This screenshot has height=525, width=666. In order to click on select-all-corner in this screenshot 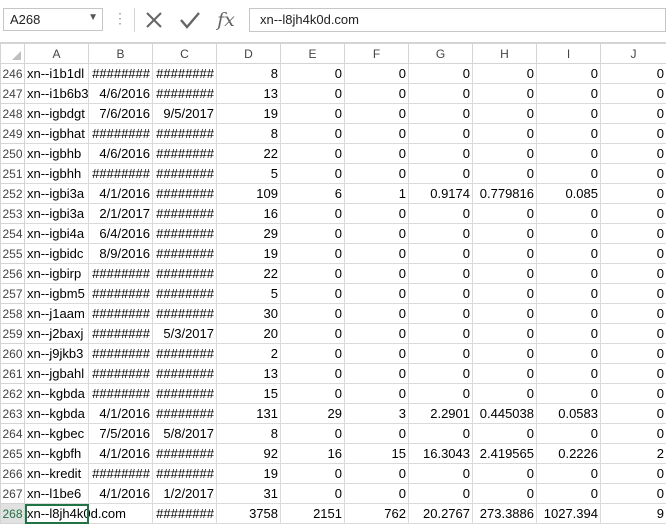, I will do `click(12, 53)`.